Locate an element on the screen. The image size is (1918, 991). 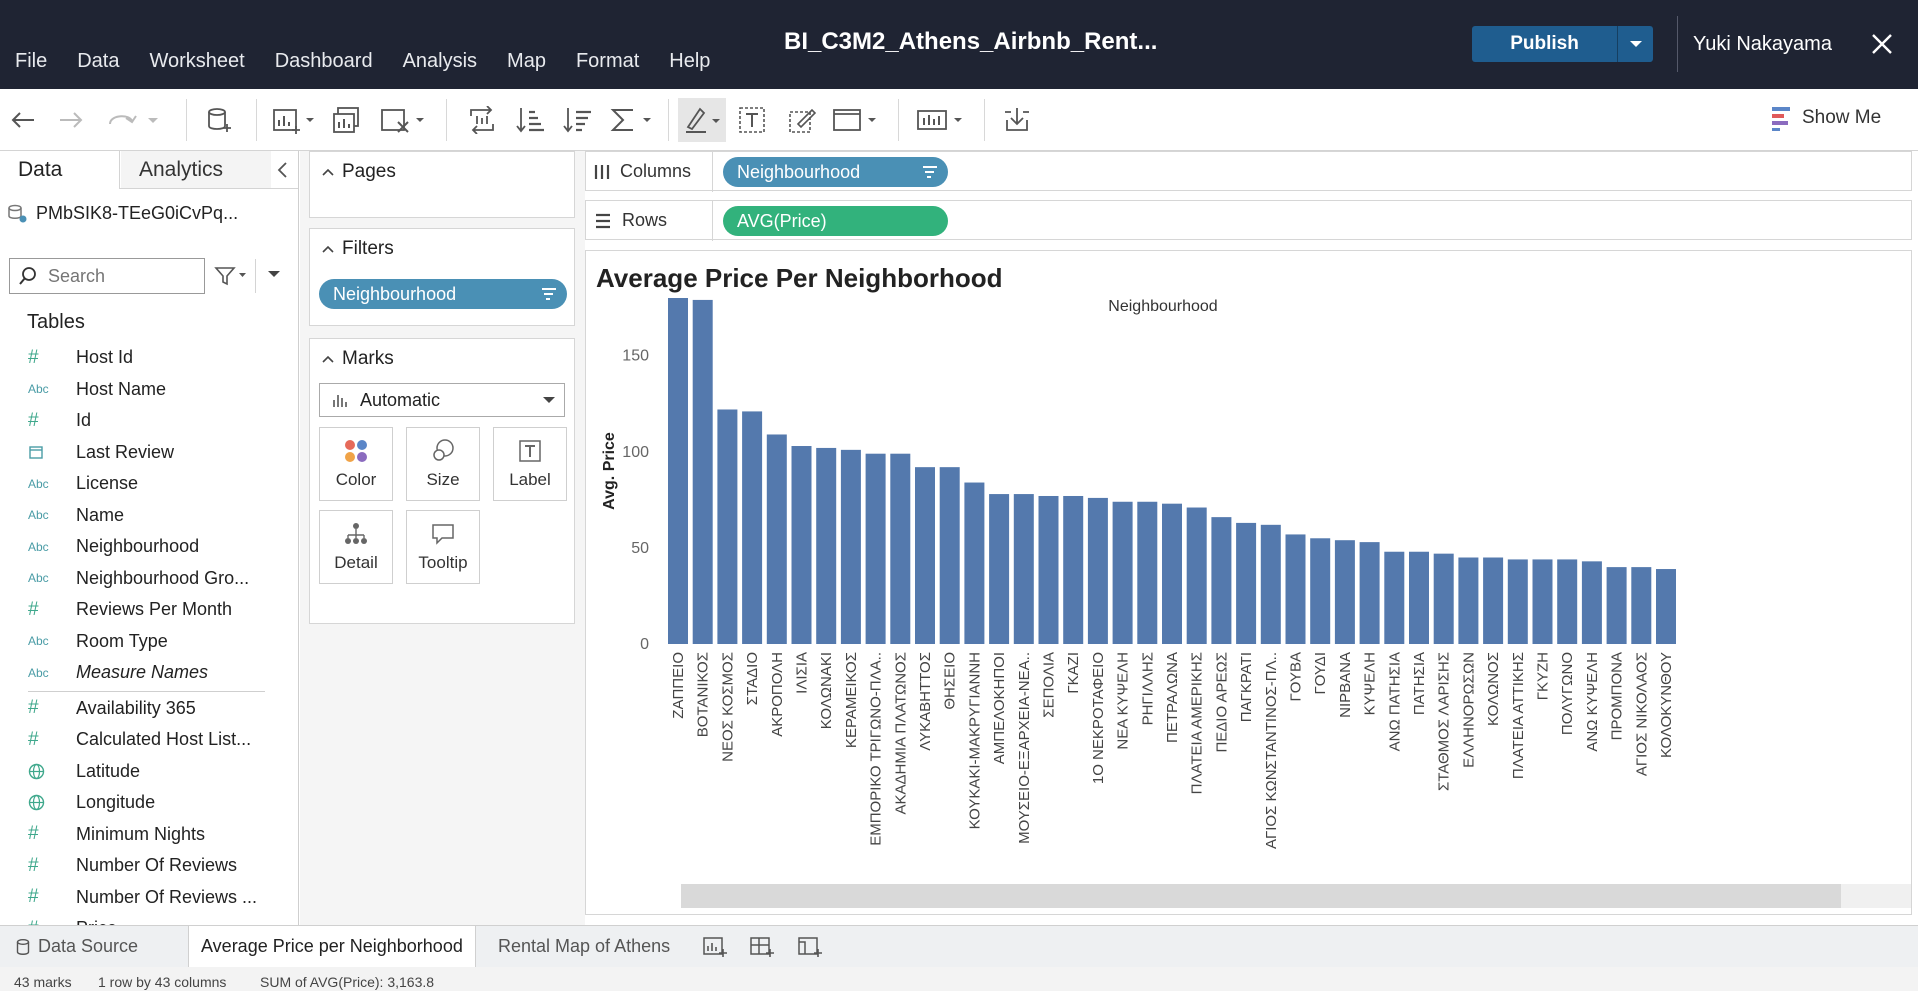
show-me-button: Show Me is located at coordinates (1825, 118).